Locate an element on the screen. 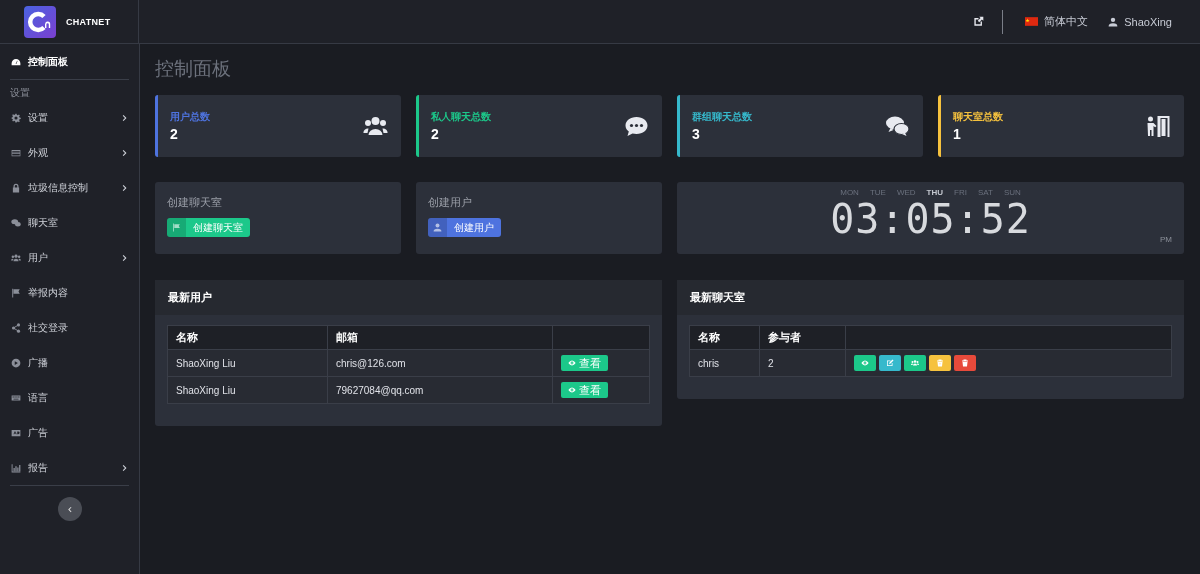  table-title: 最新用户 is located at coordinates (190, 297).